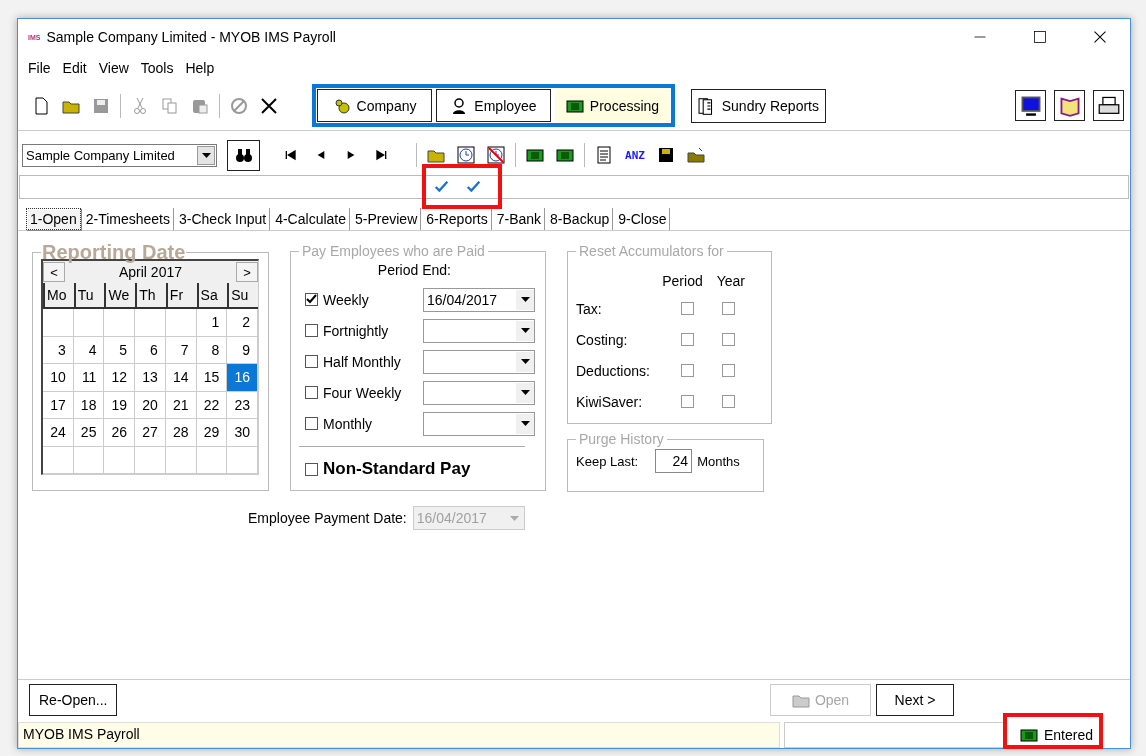 Image resolution: width=1146 pixels, height=756 pixels. Describe the element at coordinates (621, 439) in the screenshot. I see `group-title: Purge History` at that location.